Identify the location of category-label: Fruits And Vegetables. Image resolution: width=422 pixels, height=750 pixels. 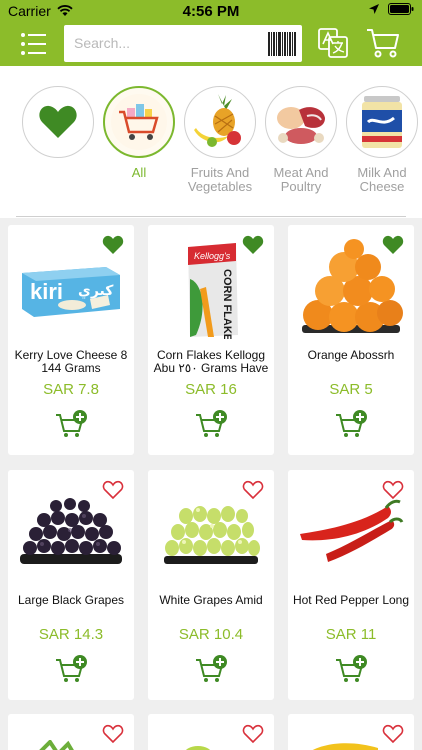
(220, 179).